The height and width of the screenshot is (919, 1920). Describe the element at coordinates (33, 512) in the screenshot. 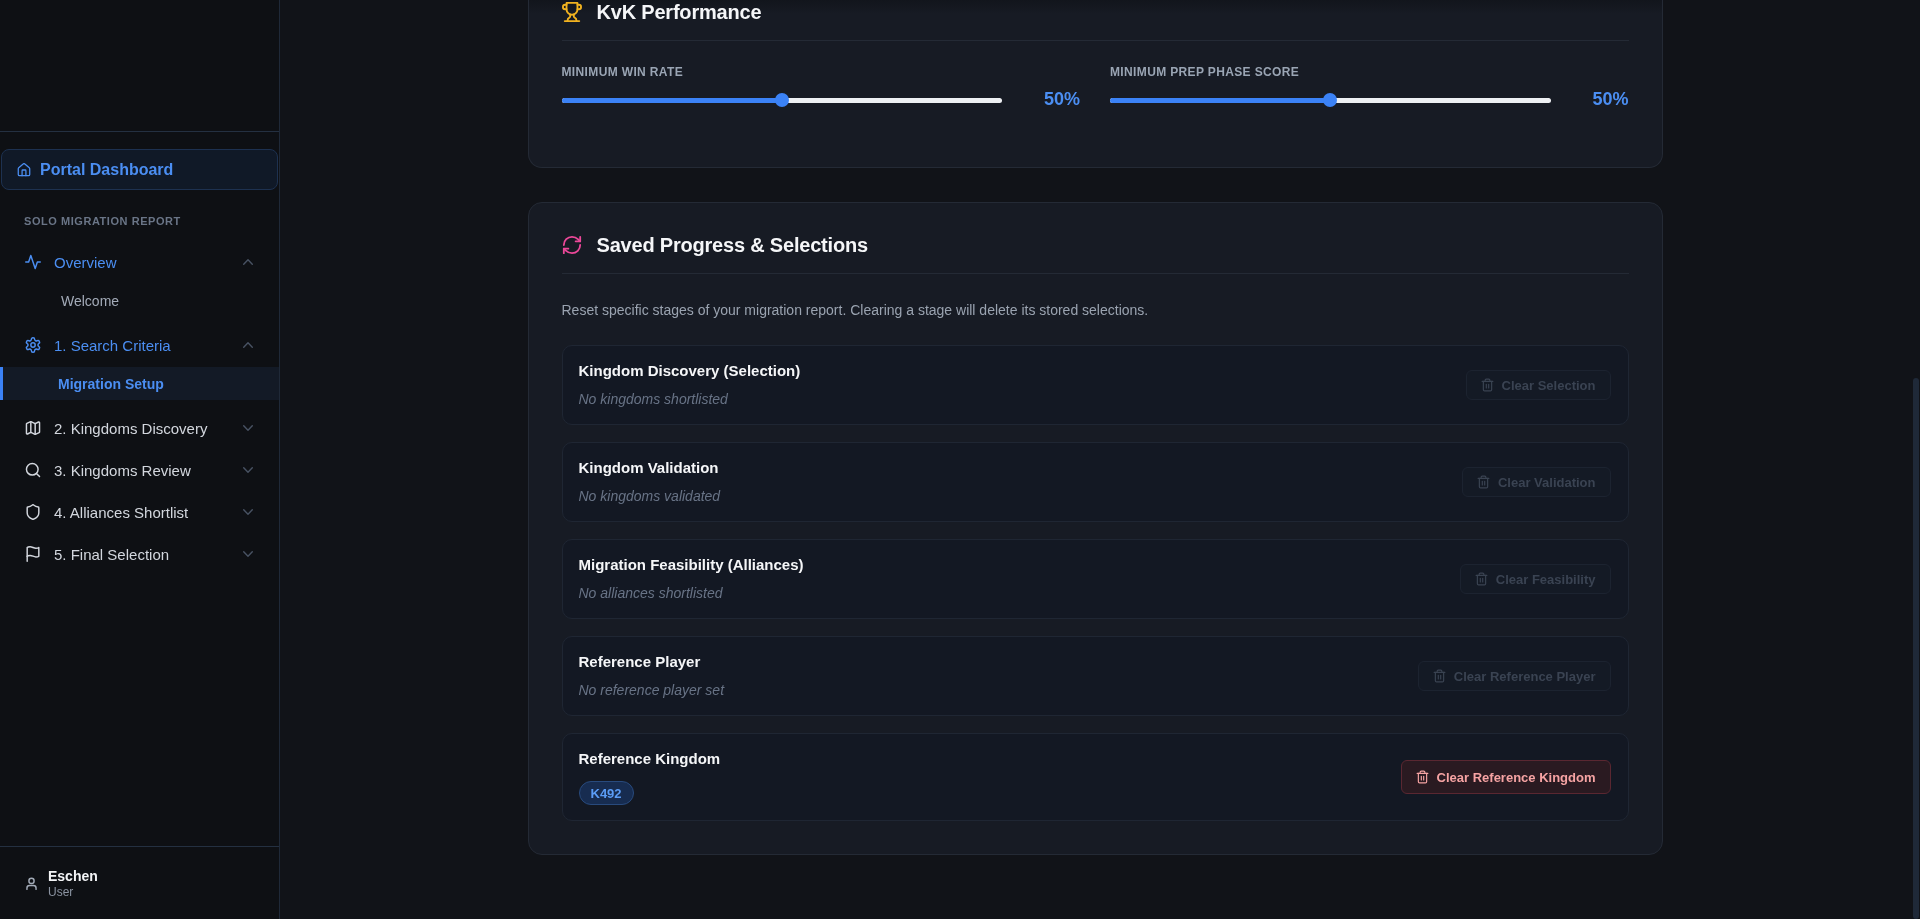

I see `shield-icon` at that location.